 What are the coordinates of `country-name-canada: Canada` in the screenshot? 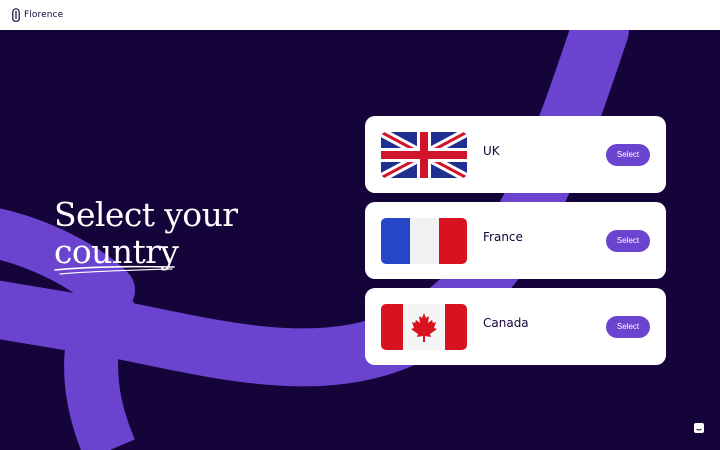 It's located at (506, 322).